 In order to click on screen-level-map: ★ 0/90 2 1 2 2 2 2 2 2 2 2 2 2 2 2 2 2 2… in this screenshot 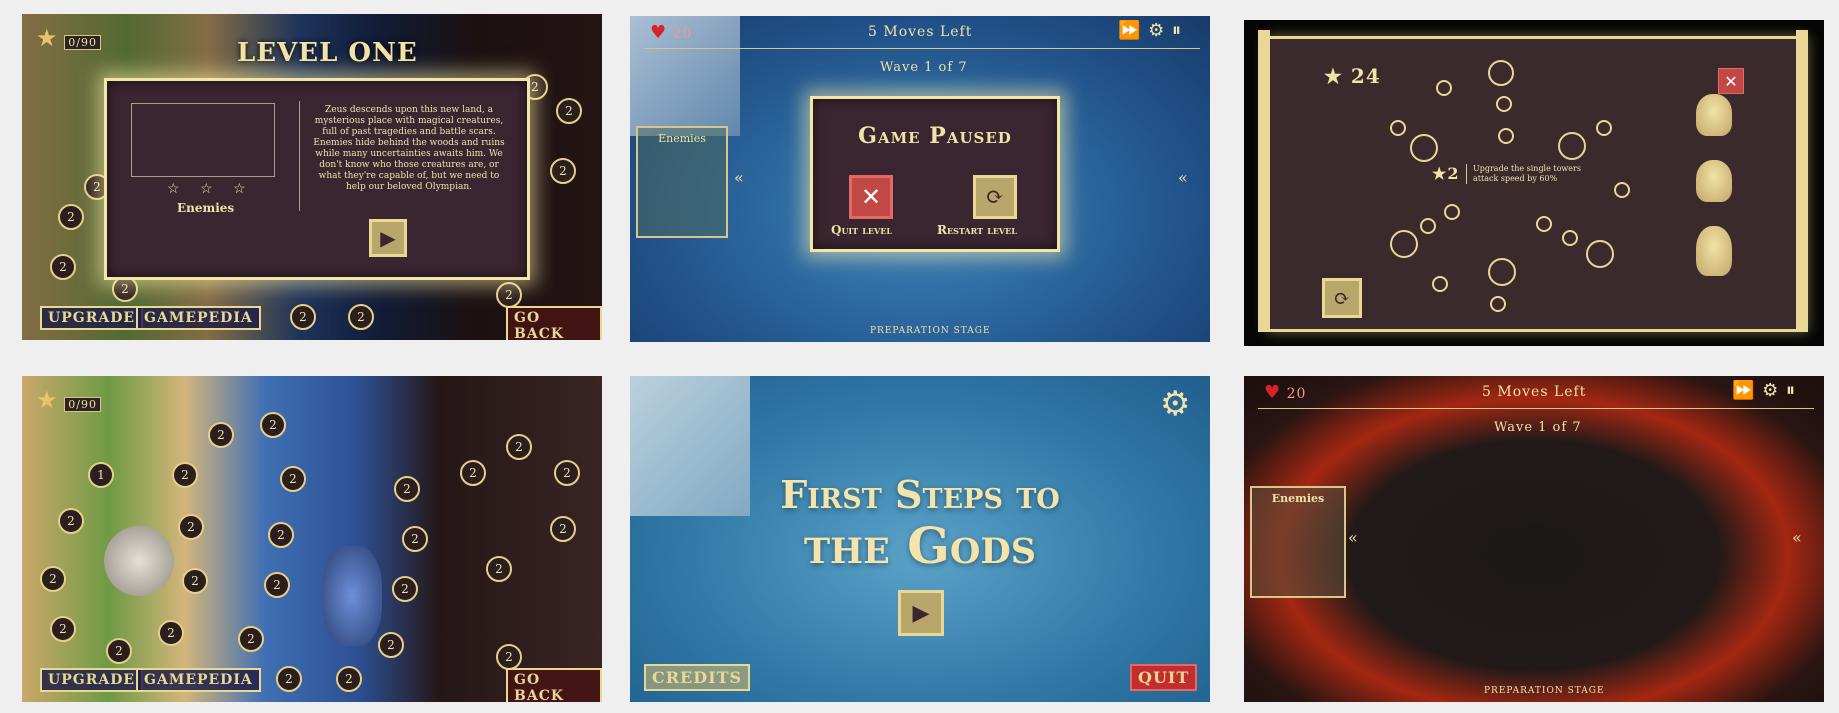, I will do `click(312, 539)`.